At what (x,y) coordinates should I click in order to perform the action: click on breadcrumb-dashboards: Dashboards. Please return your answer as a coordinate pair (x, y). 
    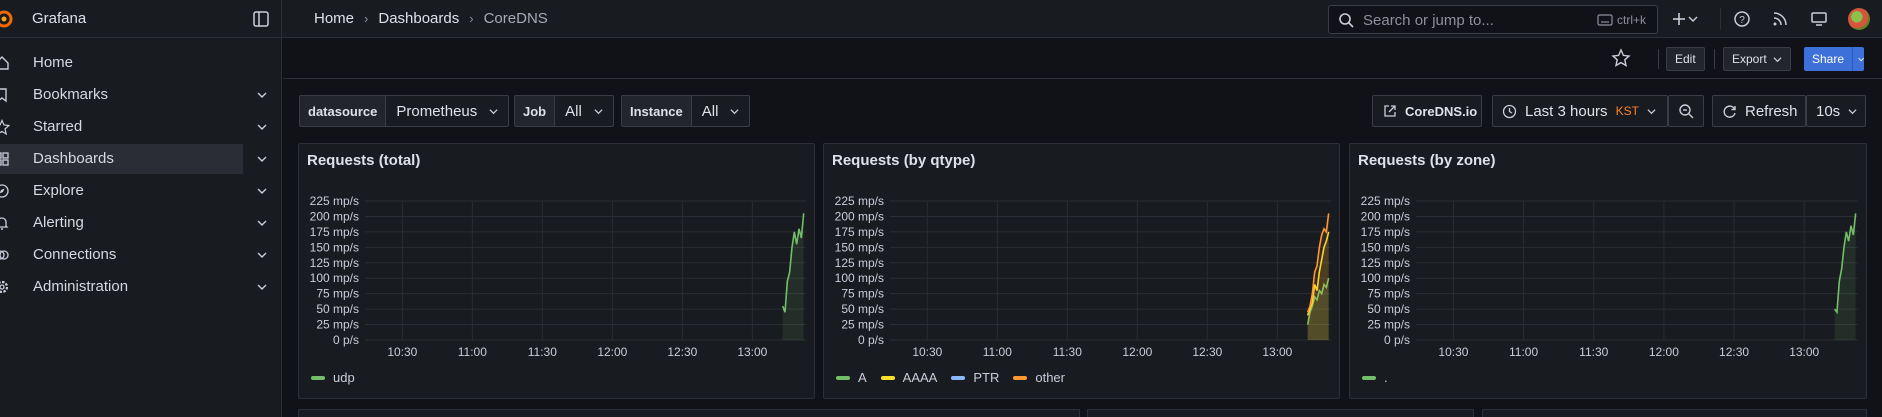
    Looking at the image, I should click on (418, 18).